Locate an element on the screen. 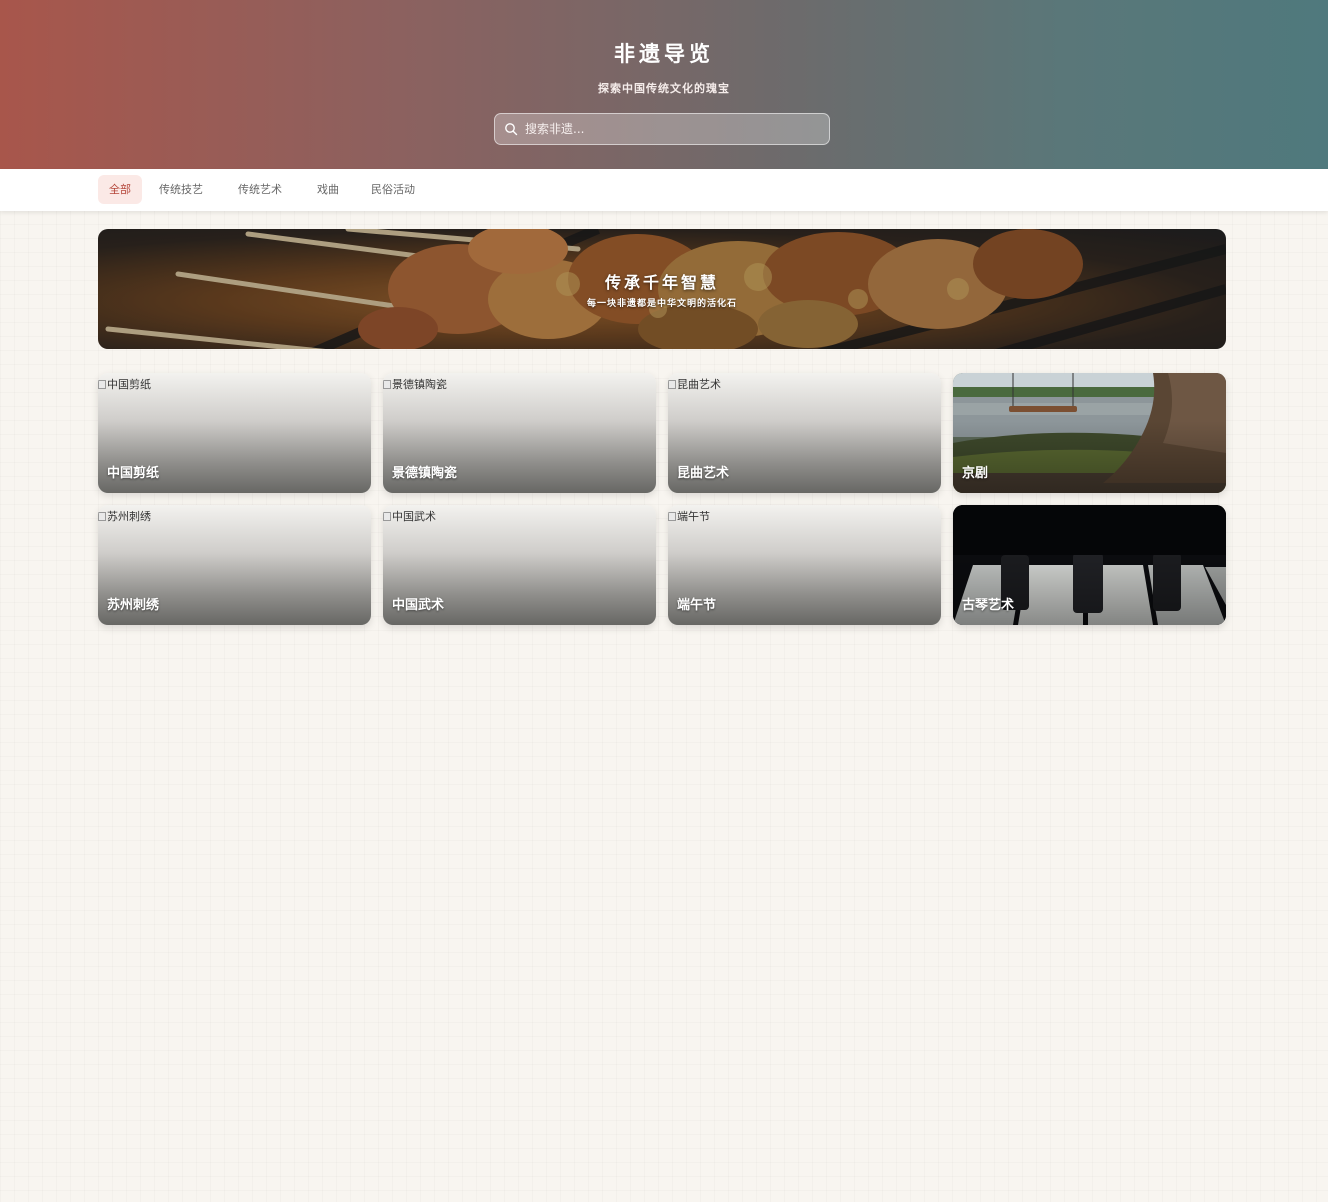 The image size is (1328, 1202). broken-image: 端午节 is located at coordinates (689, 516).